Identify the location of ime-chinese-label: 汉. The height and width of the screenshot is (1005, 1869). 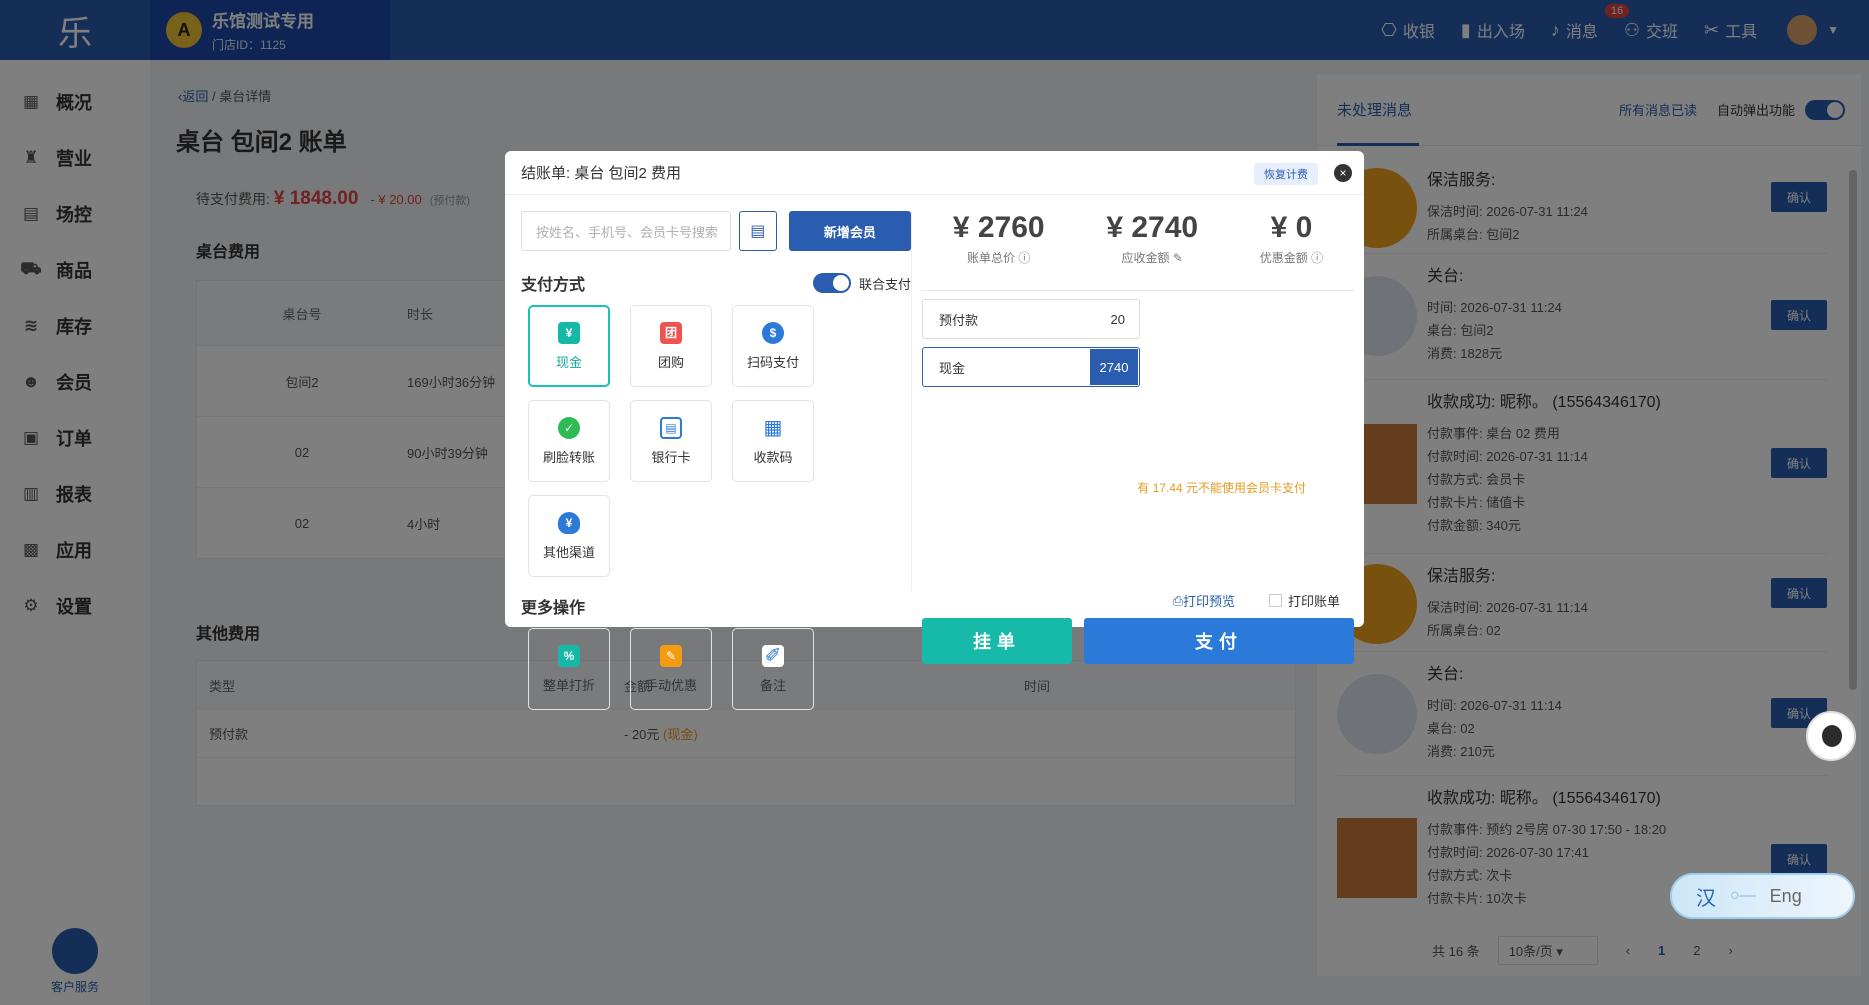
(1706, 898).